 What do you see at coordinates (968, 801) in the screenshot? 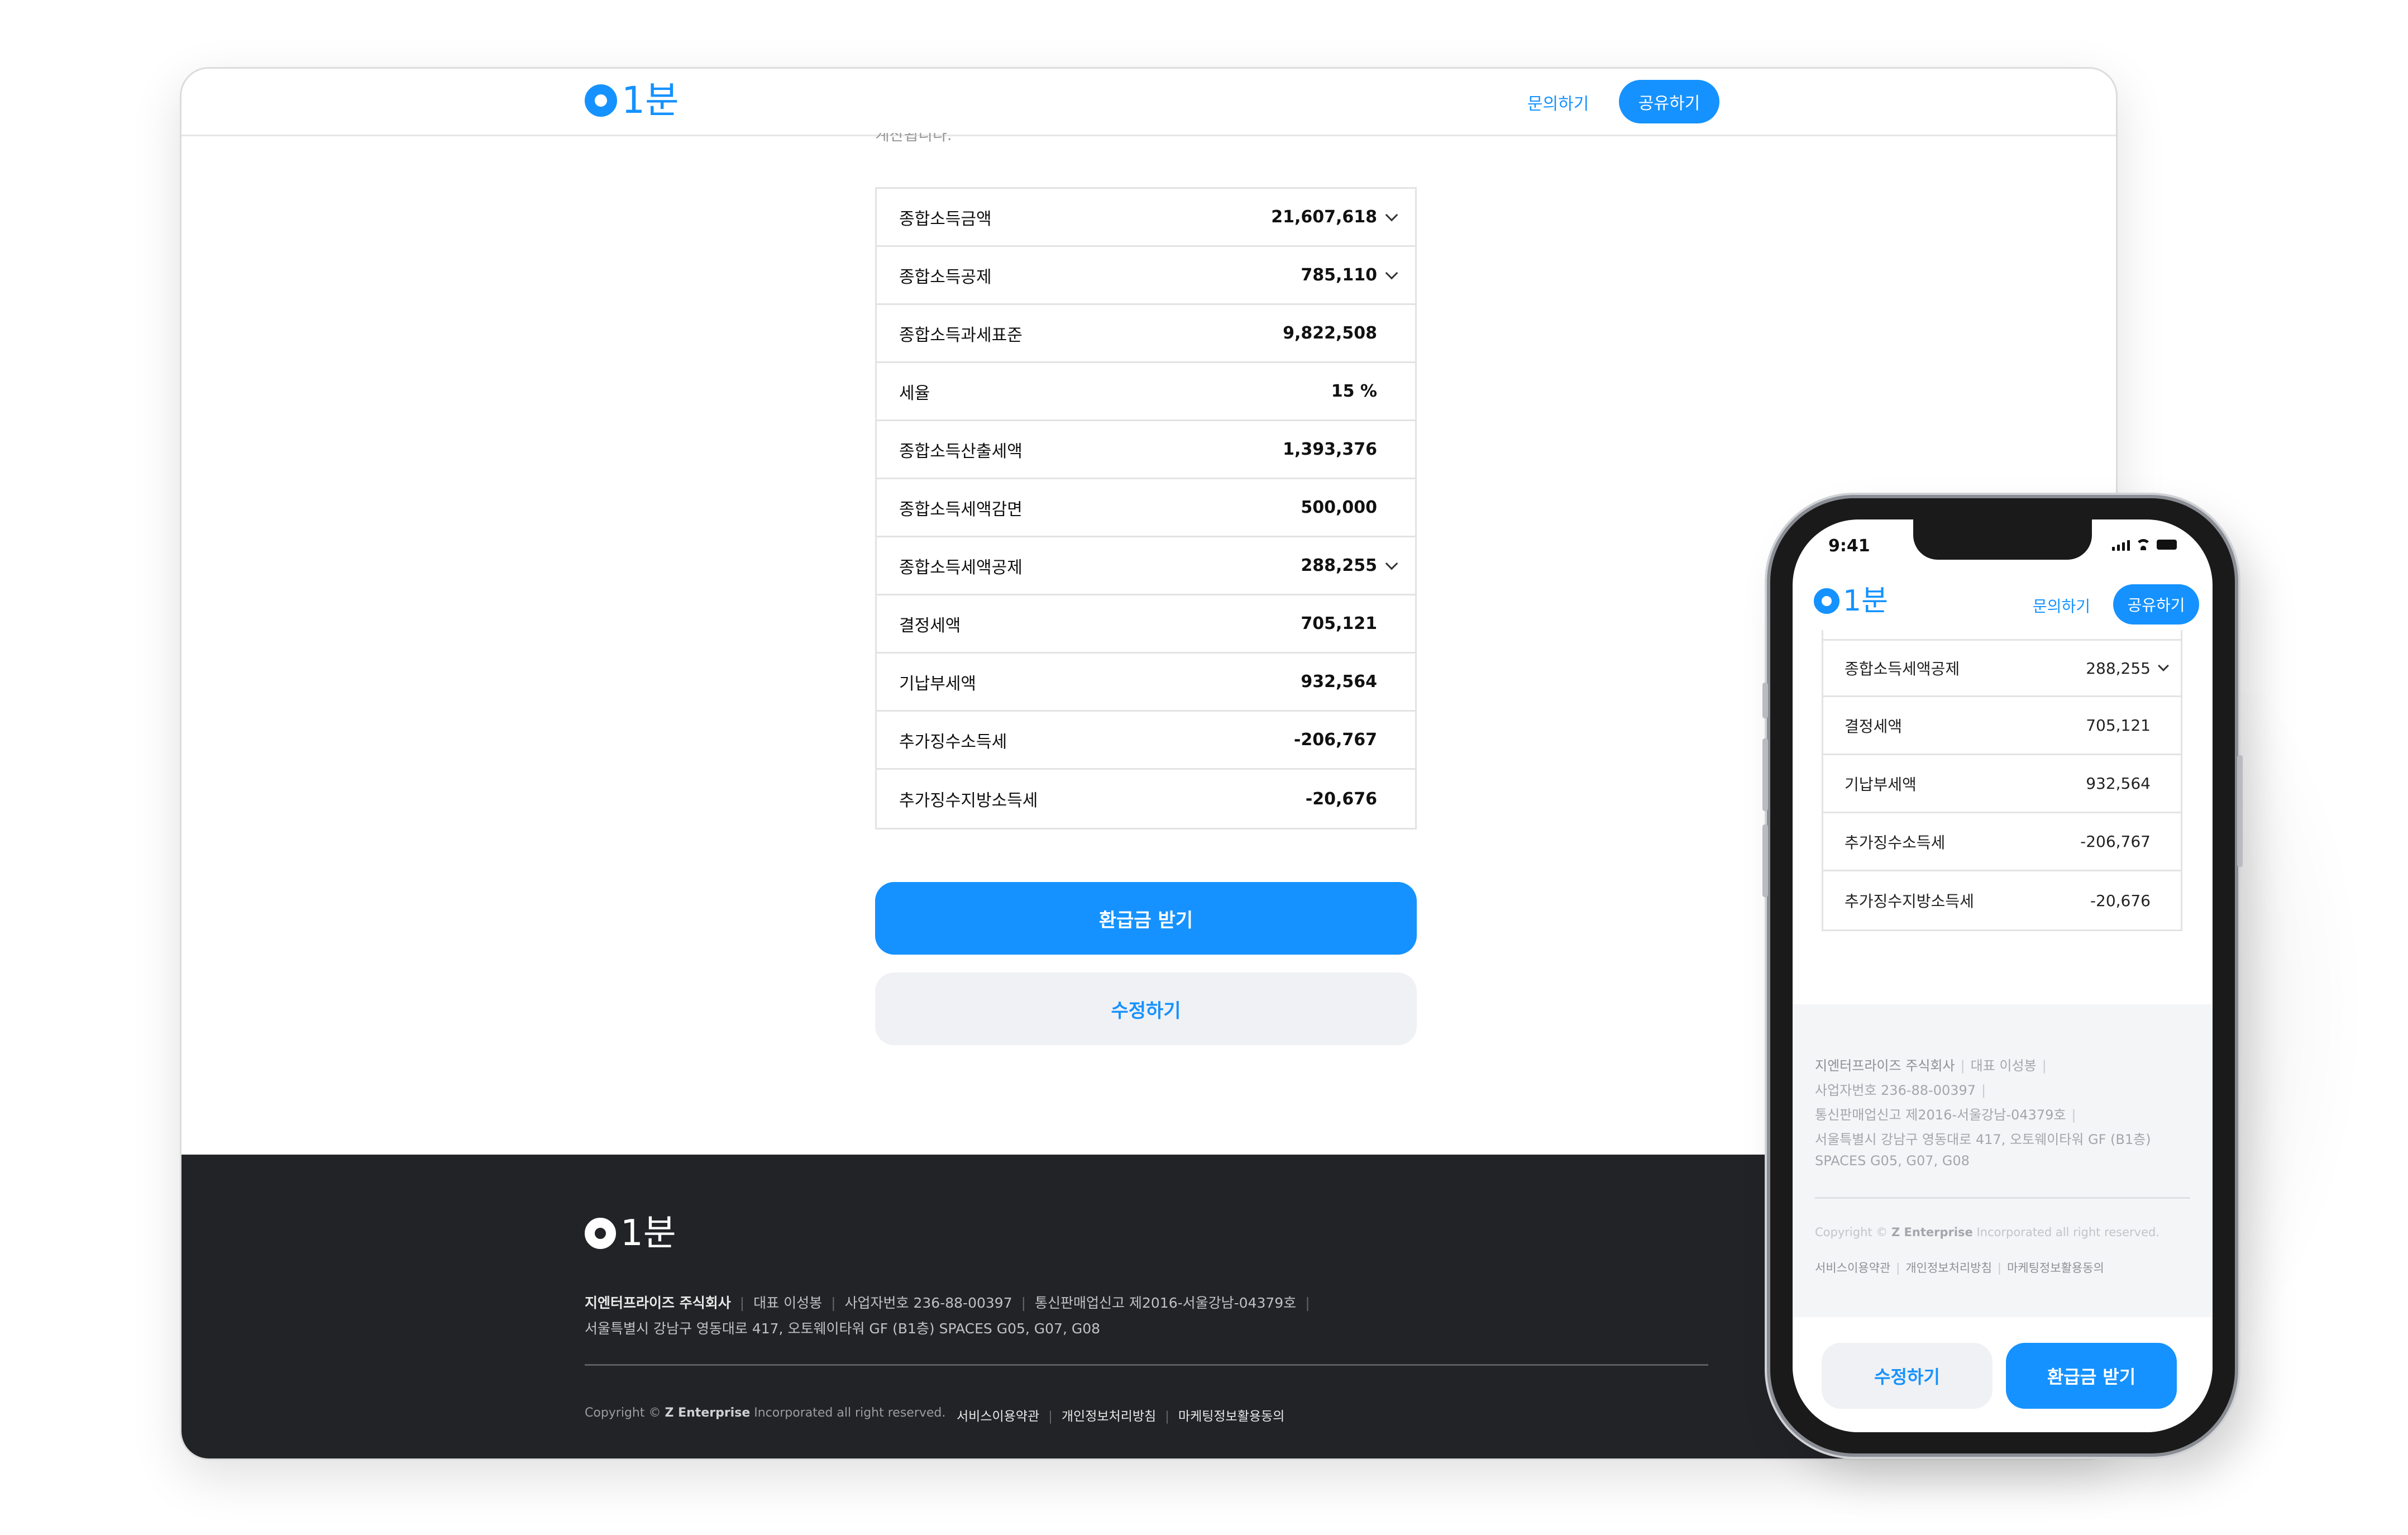
I see `row-label: 추가징수지방소득세` at bounding box center [968, 801].